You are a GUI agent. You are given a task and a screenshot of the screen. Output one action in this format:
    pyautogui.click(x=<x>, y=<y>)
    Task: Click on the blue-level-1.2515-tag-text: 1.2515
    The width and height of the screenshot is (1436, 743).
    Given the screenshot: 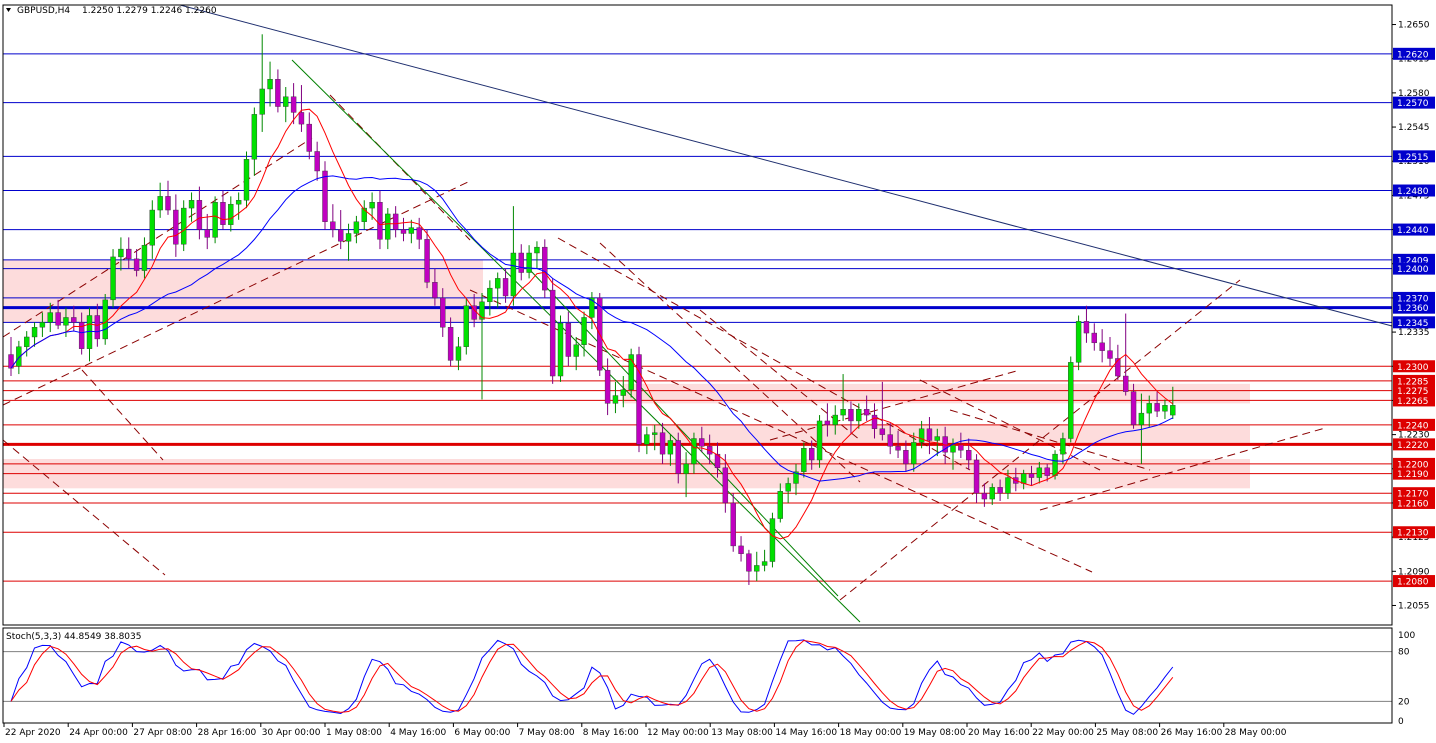 What is the action you would take?
    pyautogui.click(x=1413, y=158)
    